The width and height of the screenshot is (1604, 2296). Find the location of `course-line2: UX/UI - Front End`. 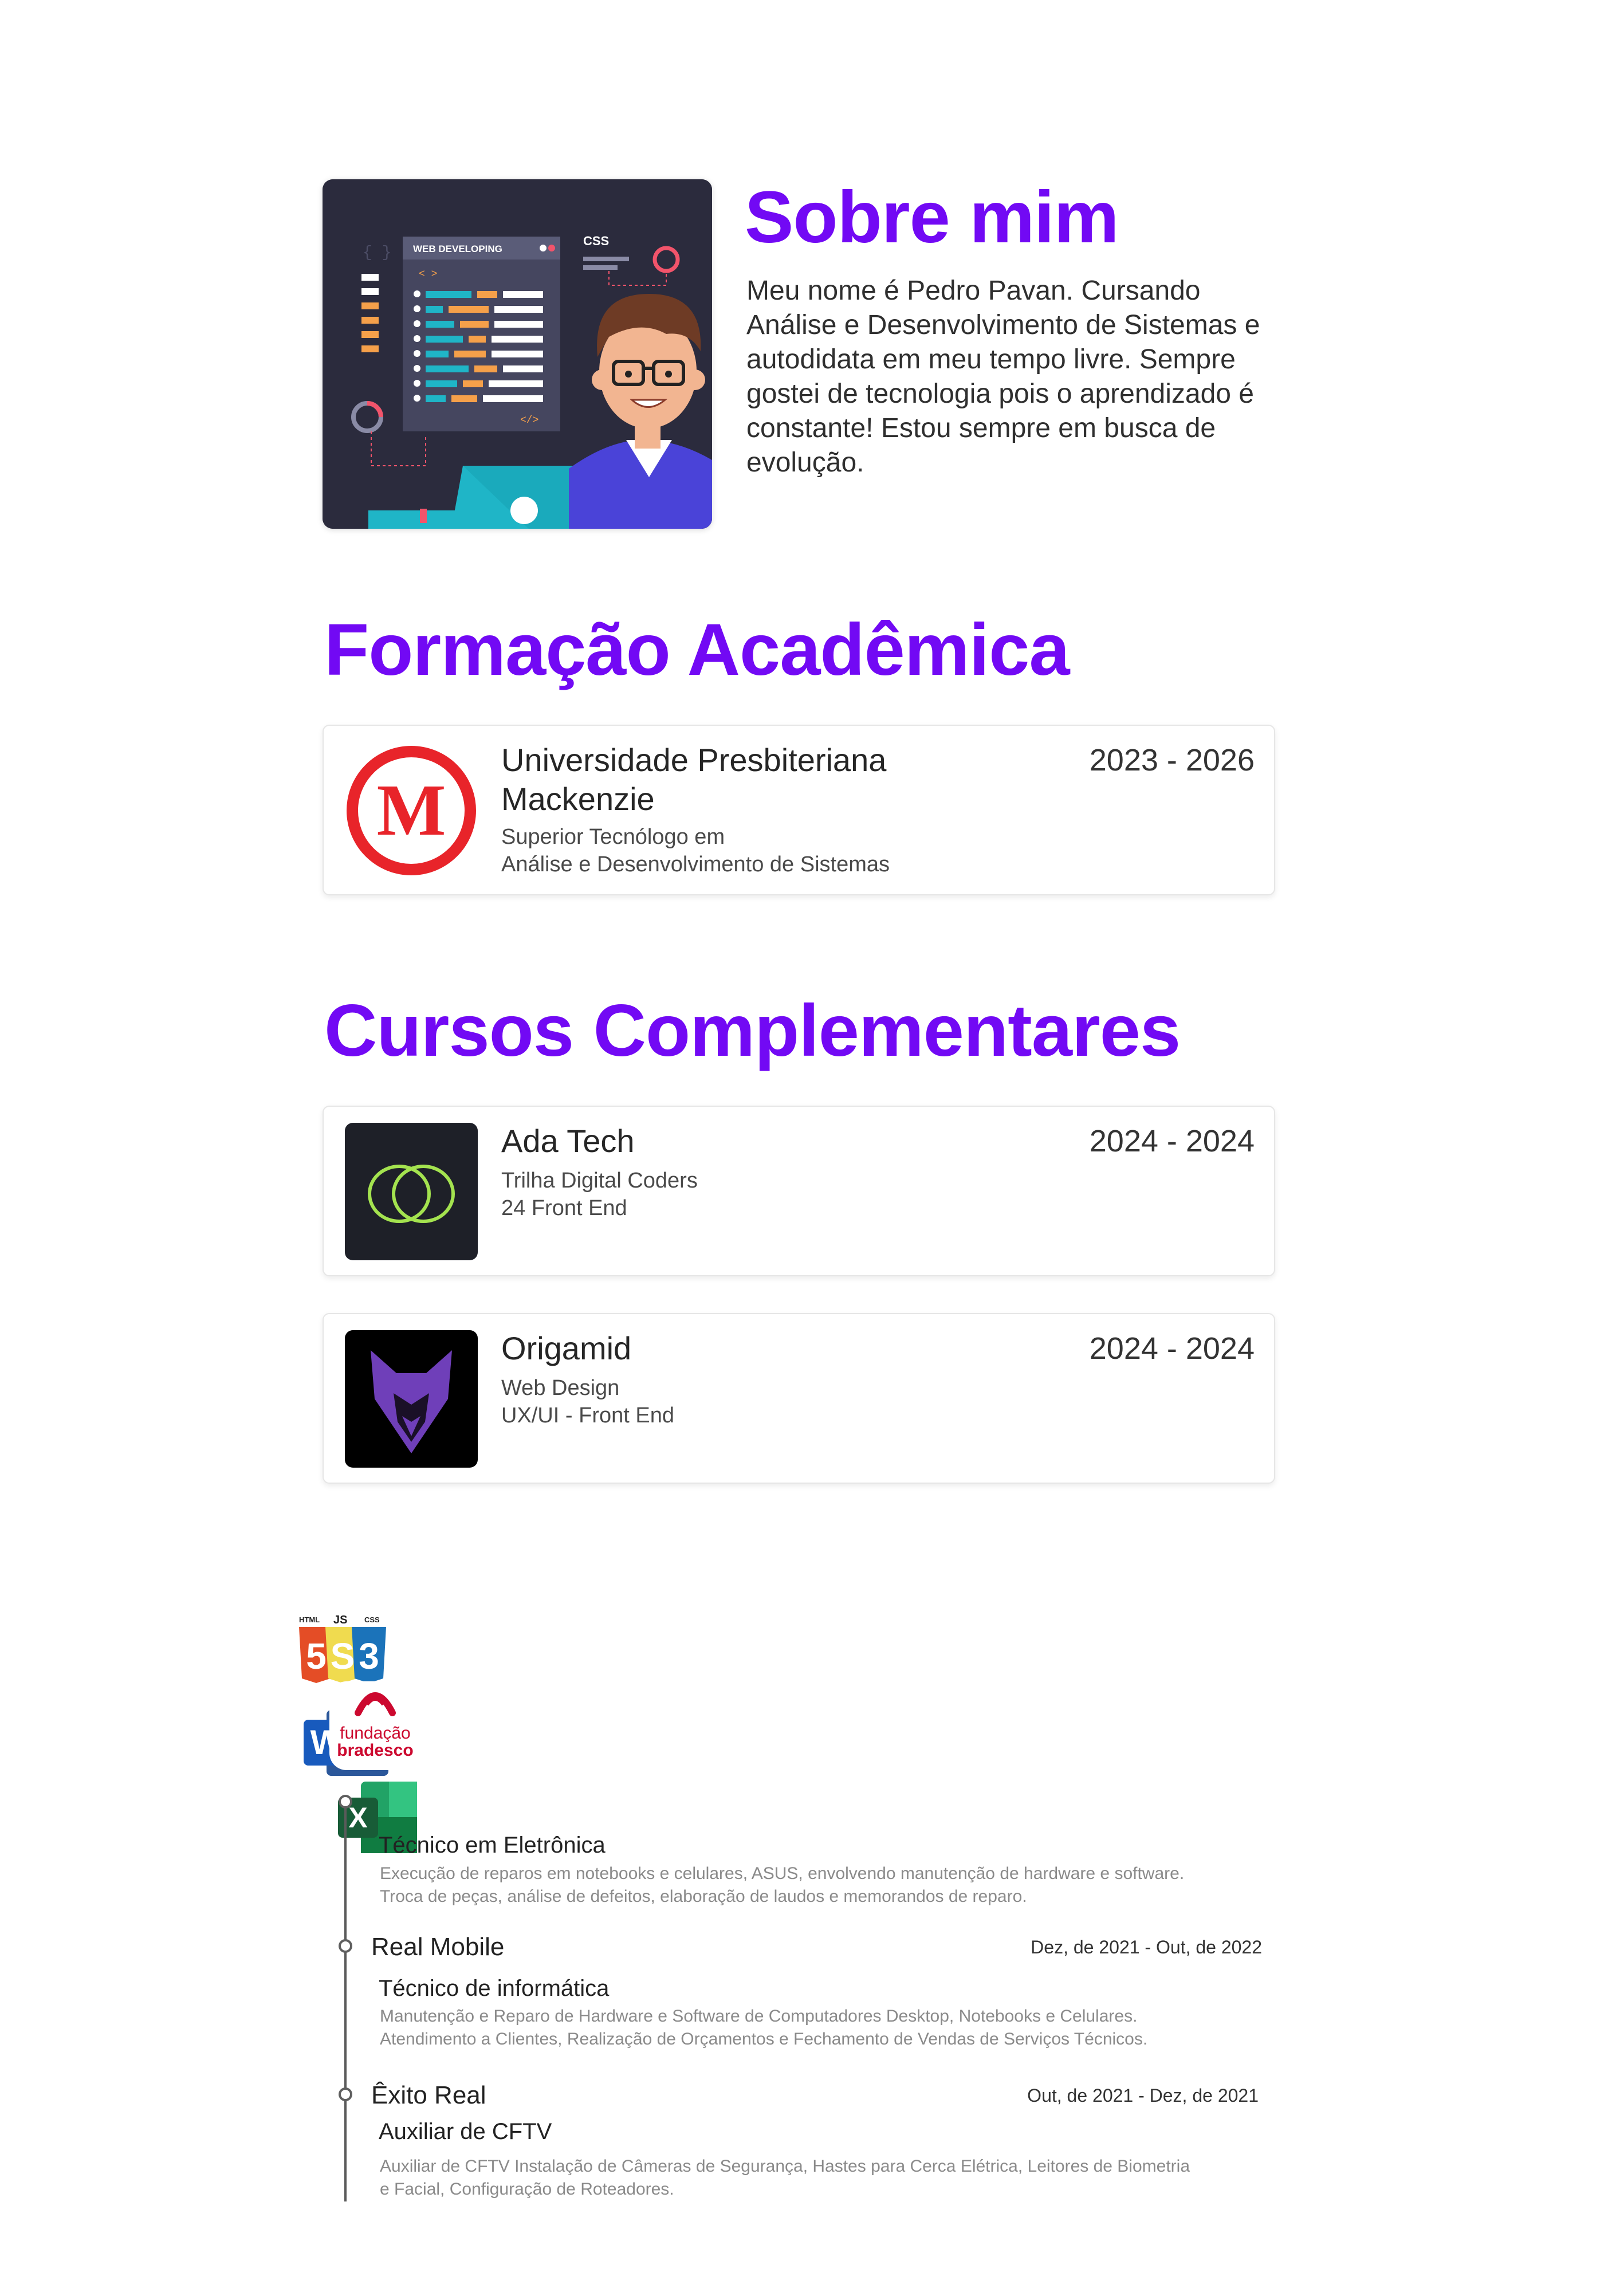

course-line2: UX/UI - Front End is located at coordinates (587, 1415).